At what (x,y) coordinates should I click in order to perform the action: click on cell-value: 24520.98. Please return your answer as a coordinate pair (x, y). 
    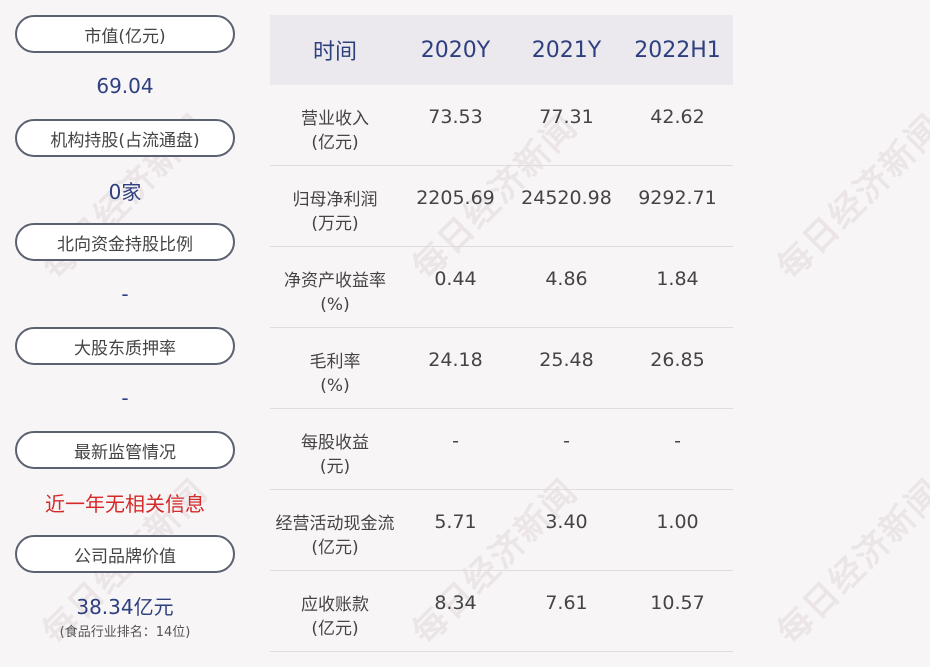
    Looking at the image, I should click on (566, 206).